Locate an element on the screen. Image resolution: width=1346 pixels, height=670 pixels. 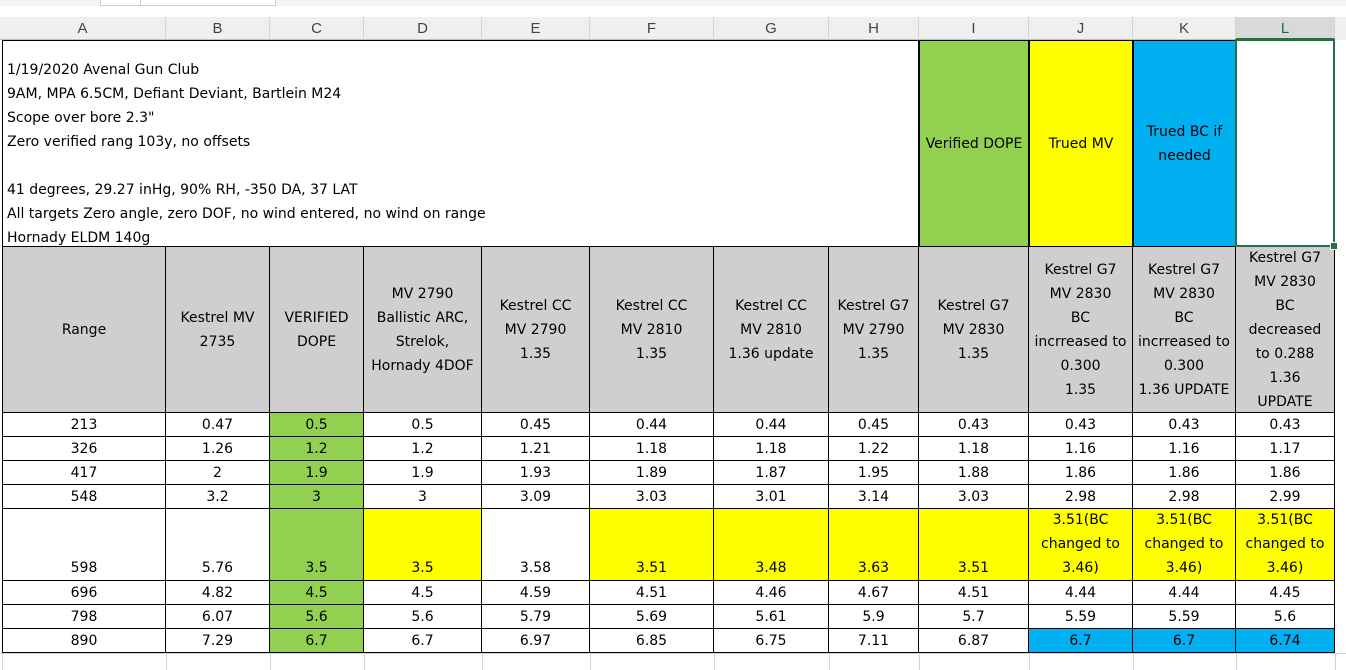
table-cell: 5.79 is located at coordinates (536, 617).